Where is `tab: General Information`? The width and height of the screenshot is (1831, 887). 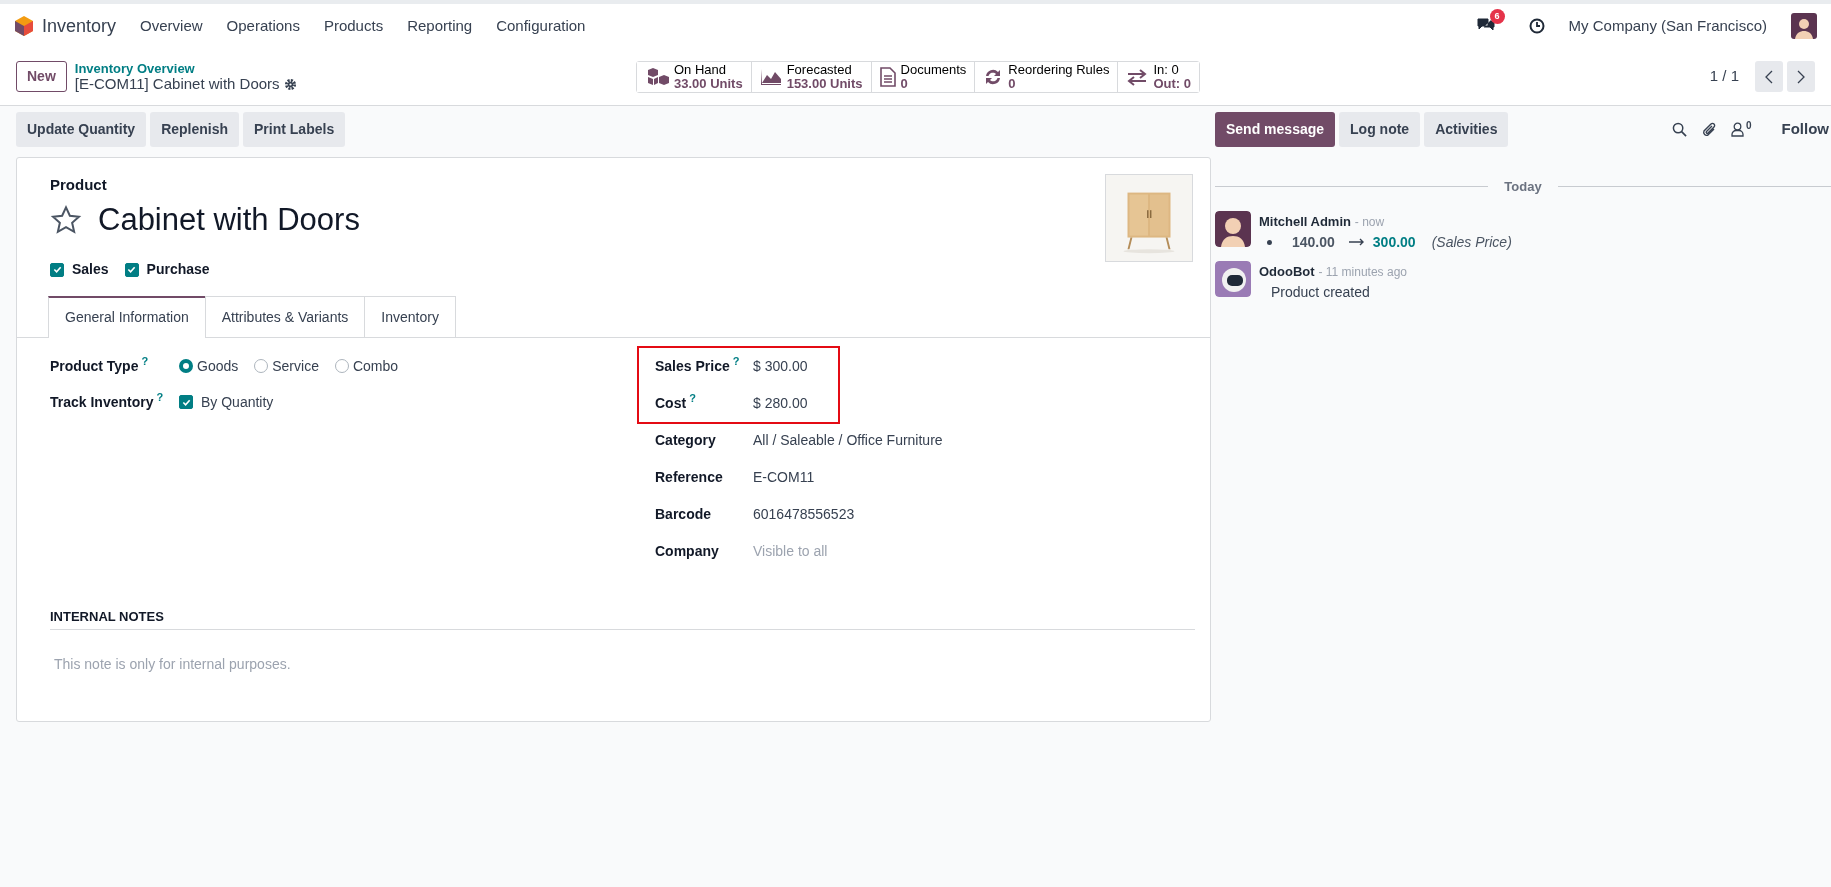
tab: General Information is located at coordinates (127, 317).